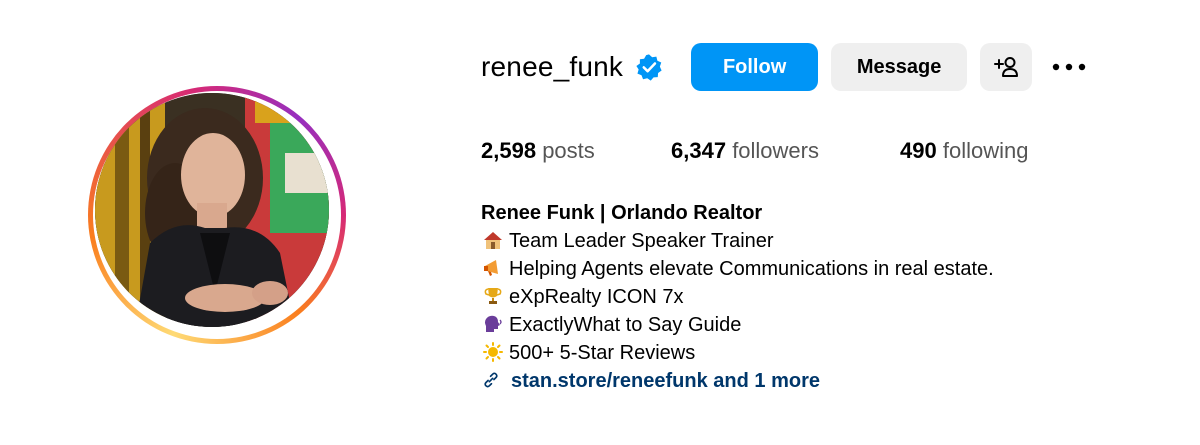  Describe the element at coordinates (899, 67) in the screenshot. I see `message-button: Message` at that location.